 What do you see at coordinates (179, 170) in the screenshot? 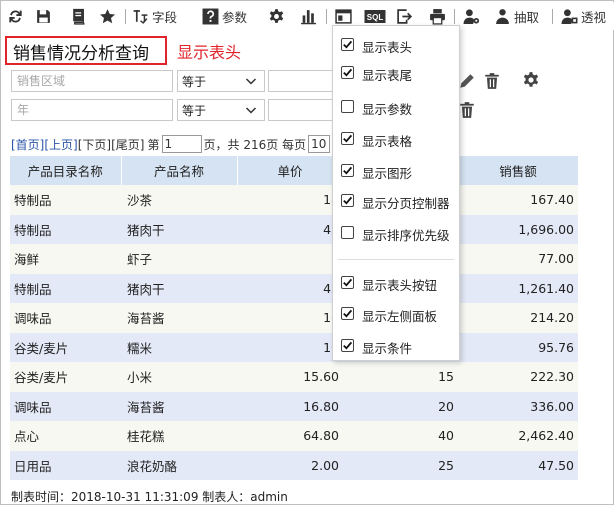
I see `column-header: 产品名称` at bounding box center [179, 170].